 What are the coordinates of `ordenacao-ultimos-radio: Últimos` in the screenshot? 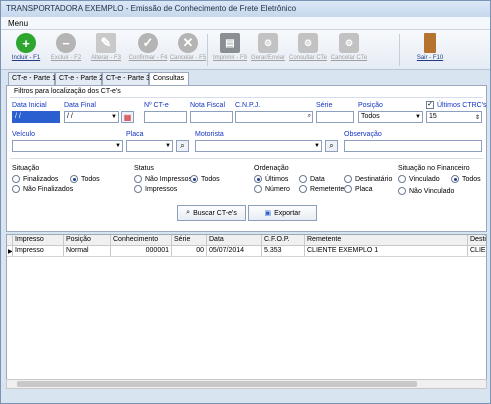 It's located at (271, 179).